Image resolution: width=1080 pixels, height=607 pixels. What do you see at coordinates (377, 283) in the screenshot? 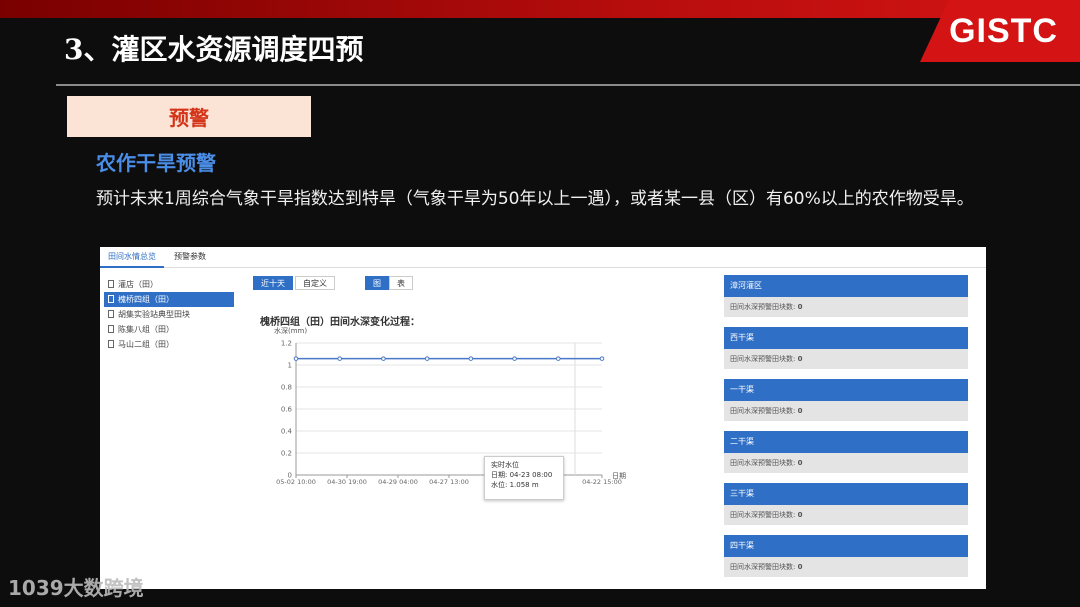
I see `chart-view-button: 图` at bounding box center [377, 283].